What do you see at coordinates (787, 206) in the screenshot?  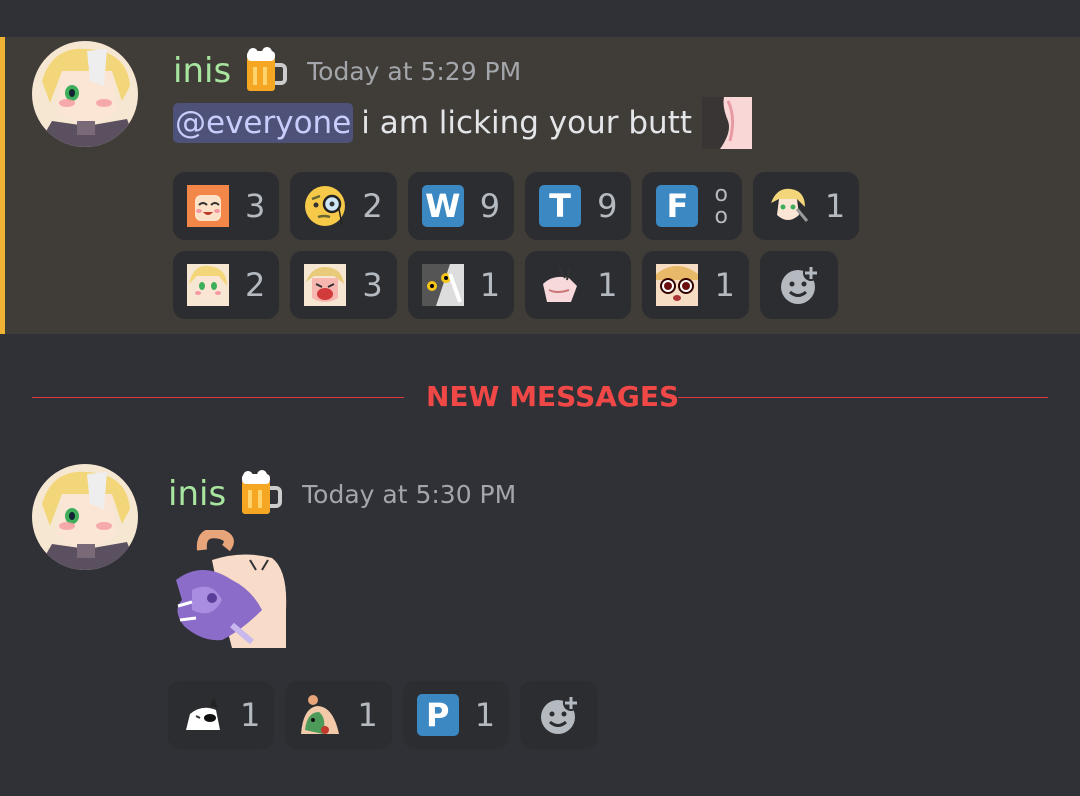 I see `anime-blonde-emoji` at bounding box center [787, 206].